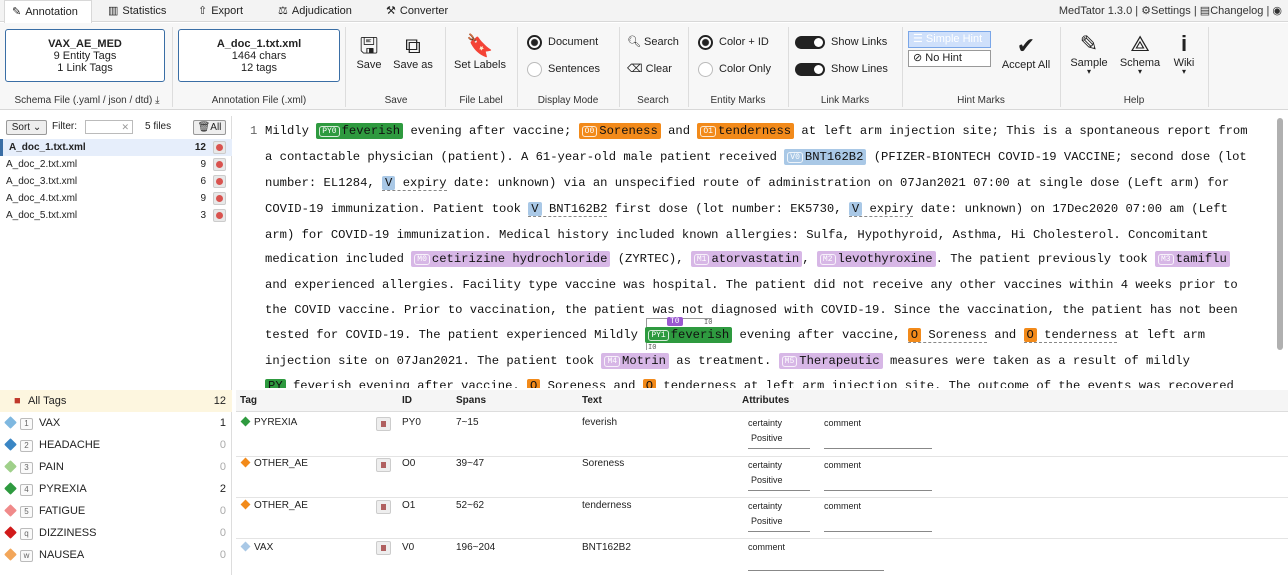 The height and width of the screenshot is (575, 1288). Describe the element at coordinates (653, 42) in the screenshot. I see `search-button: 🔍︎ Search` at that location.